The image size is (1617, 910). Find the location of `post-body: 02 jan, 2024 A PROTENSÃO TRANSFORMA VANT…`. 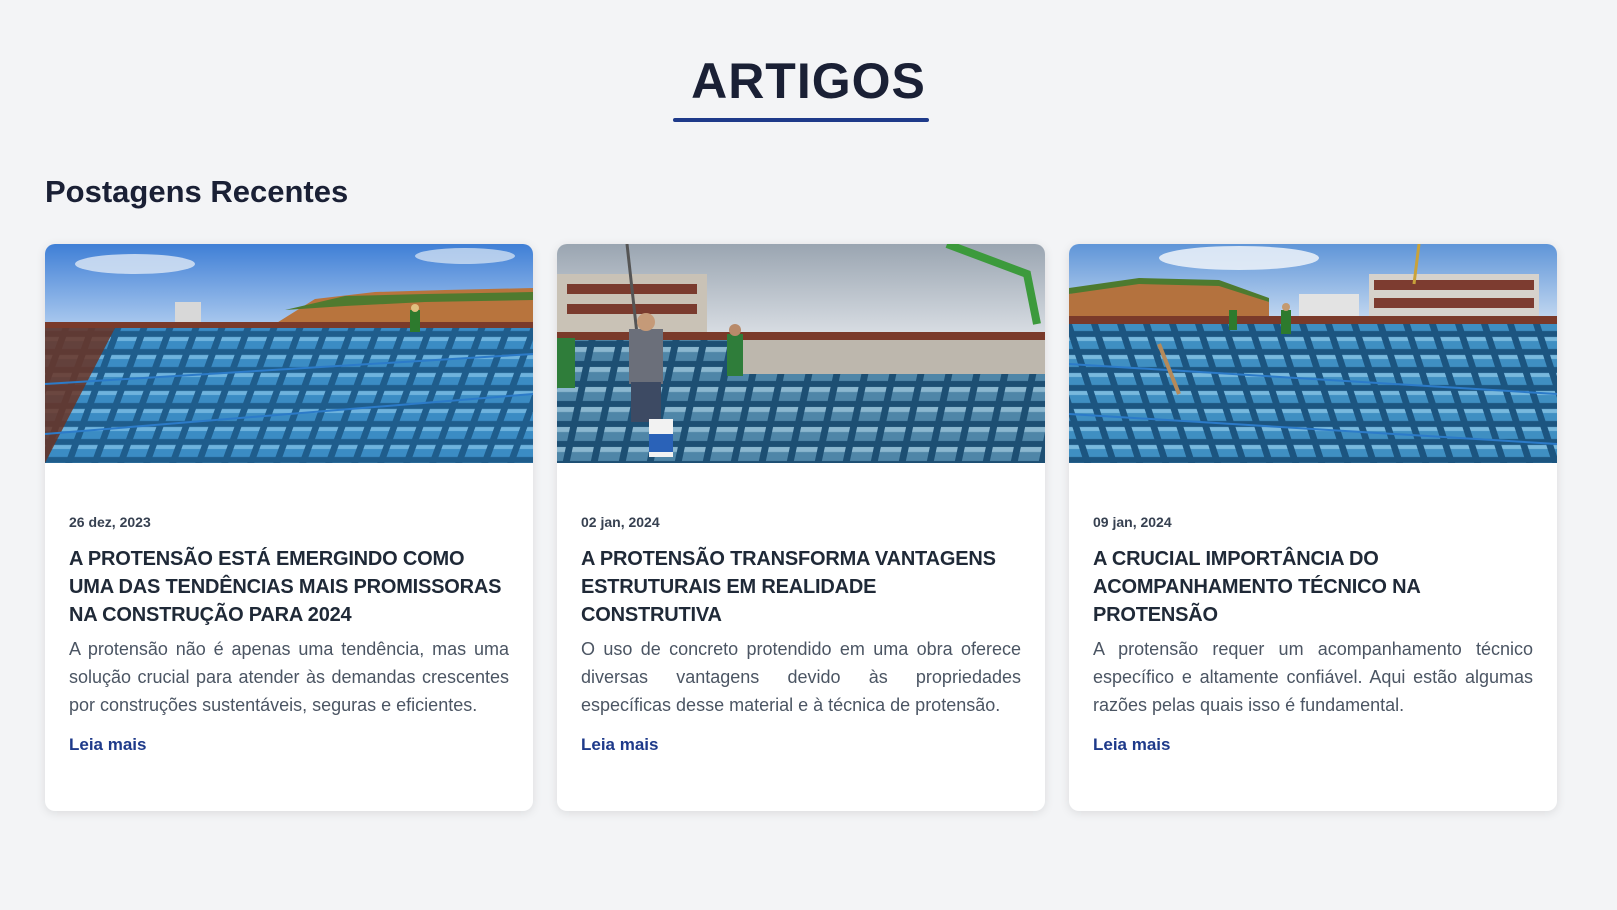

post-body: 02 jan, 2024 A PROTENSÃO TRANSFORMA VANT… is located at coordinates (801, 610).